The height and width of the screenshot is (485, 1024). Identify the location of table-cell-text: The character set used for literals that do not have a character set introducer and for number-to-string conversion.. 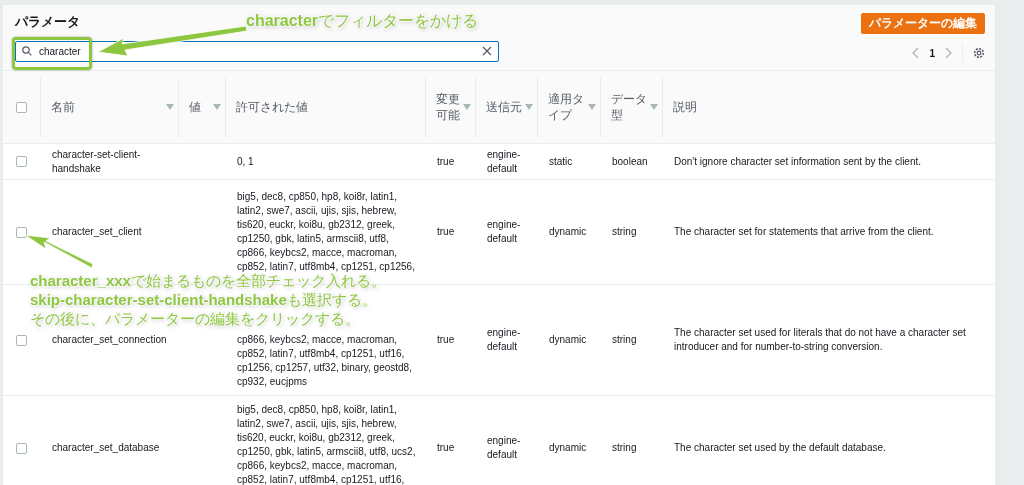
(820, 340).